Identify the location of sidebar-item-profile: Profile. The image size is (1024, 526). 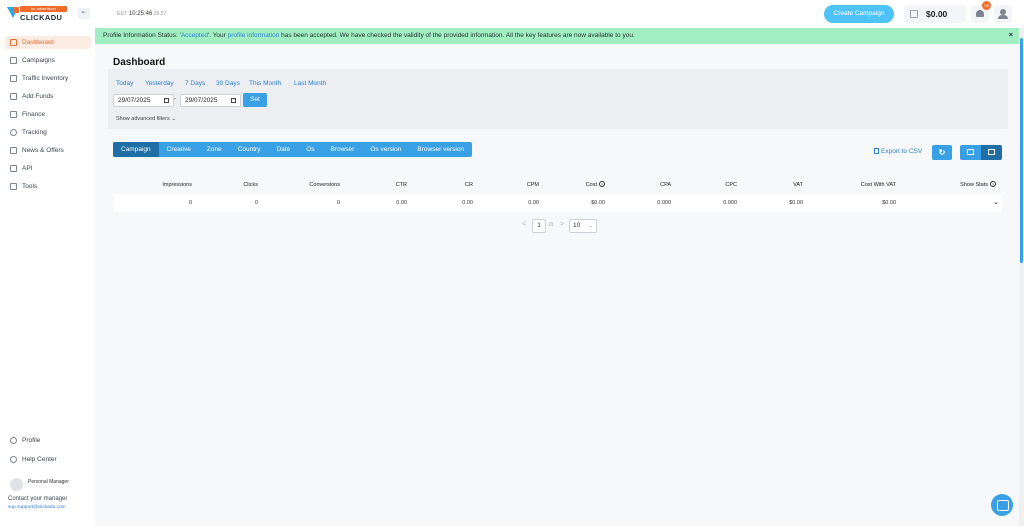
(48, 440).